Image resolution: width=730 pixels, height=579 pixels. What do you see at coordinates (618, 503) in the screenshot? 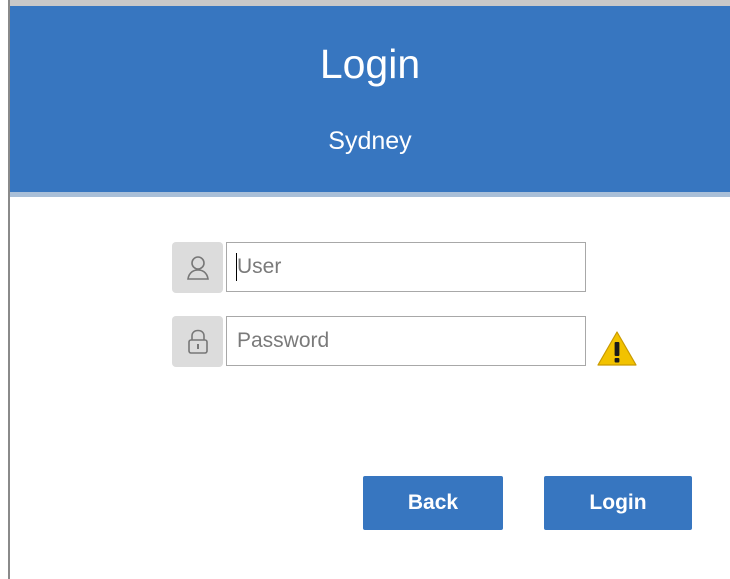
I see `login-button: Login` at bounding box center [618, 503].